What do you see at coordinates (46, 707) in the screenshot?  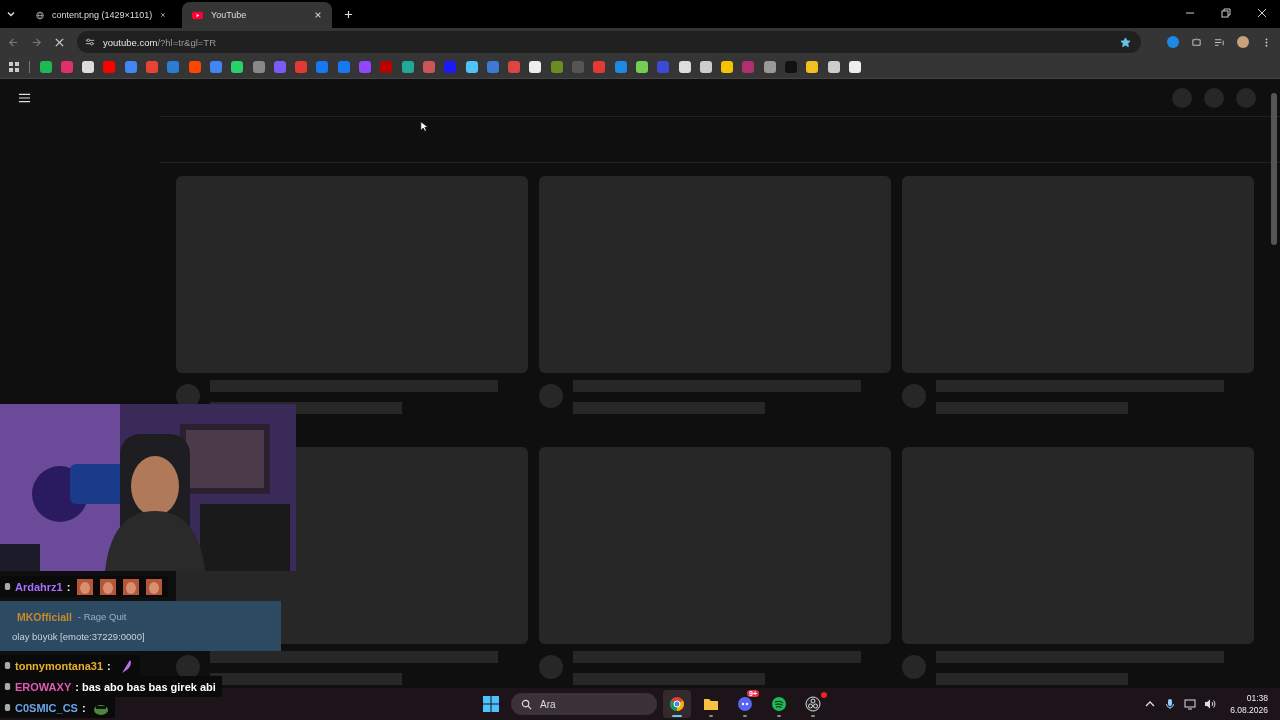 I see `chat-username: C0SMIC_CS` at bounding box center [46, 707].